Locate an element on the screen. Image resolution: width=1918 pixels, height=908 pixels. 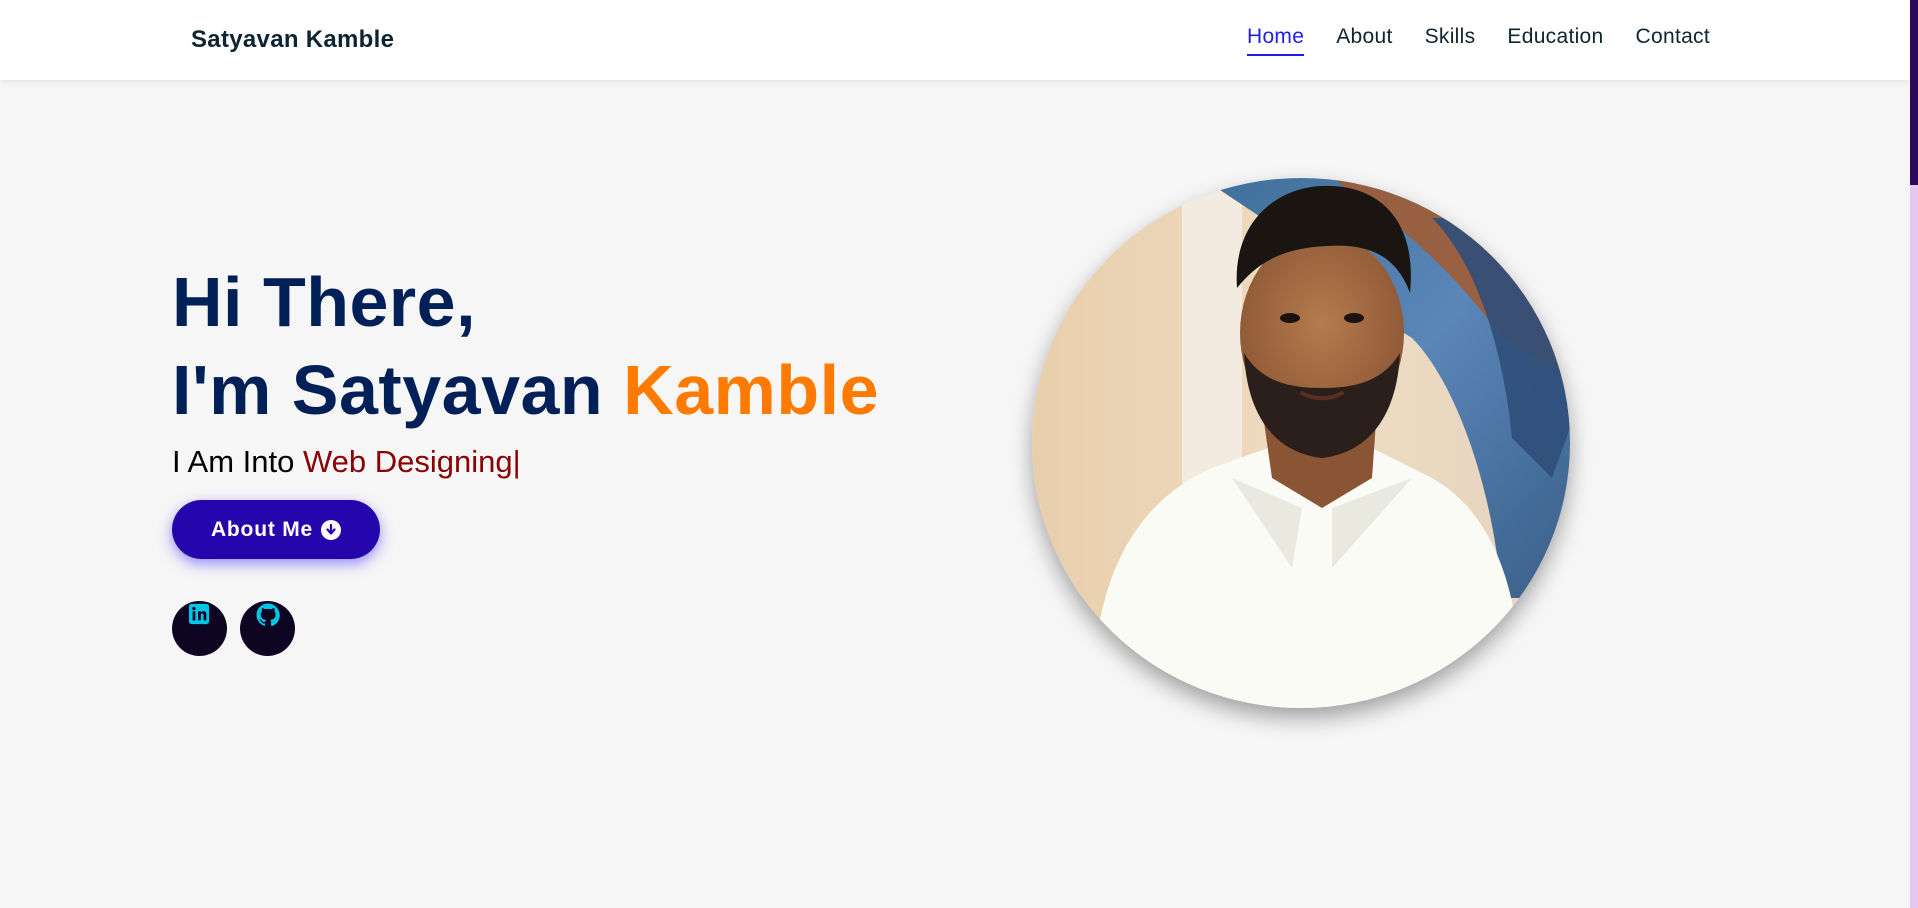
nav-link-about: About is located at coordinates (1364, 40).